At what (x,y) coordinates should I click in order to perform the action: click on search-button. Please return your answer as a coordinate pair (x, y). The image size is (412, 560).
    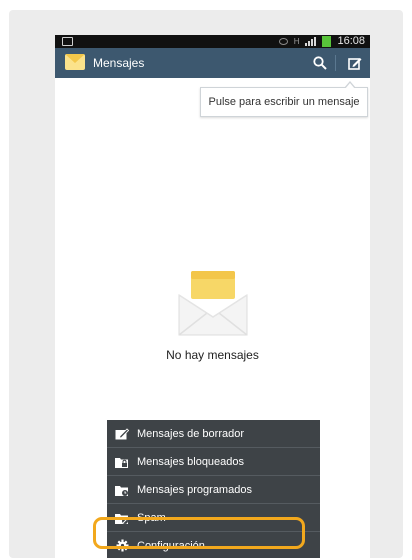
    Looking at the image, I should click on (320, 63).